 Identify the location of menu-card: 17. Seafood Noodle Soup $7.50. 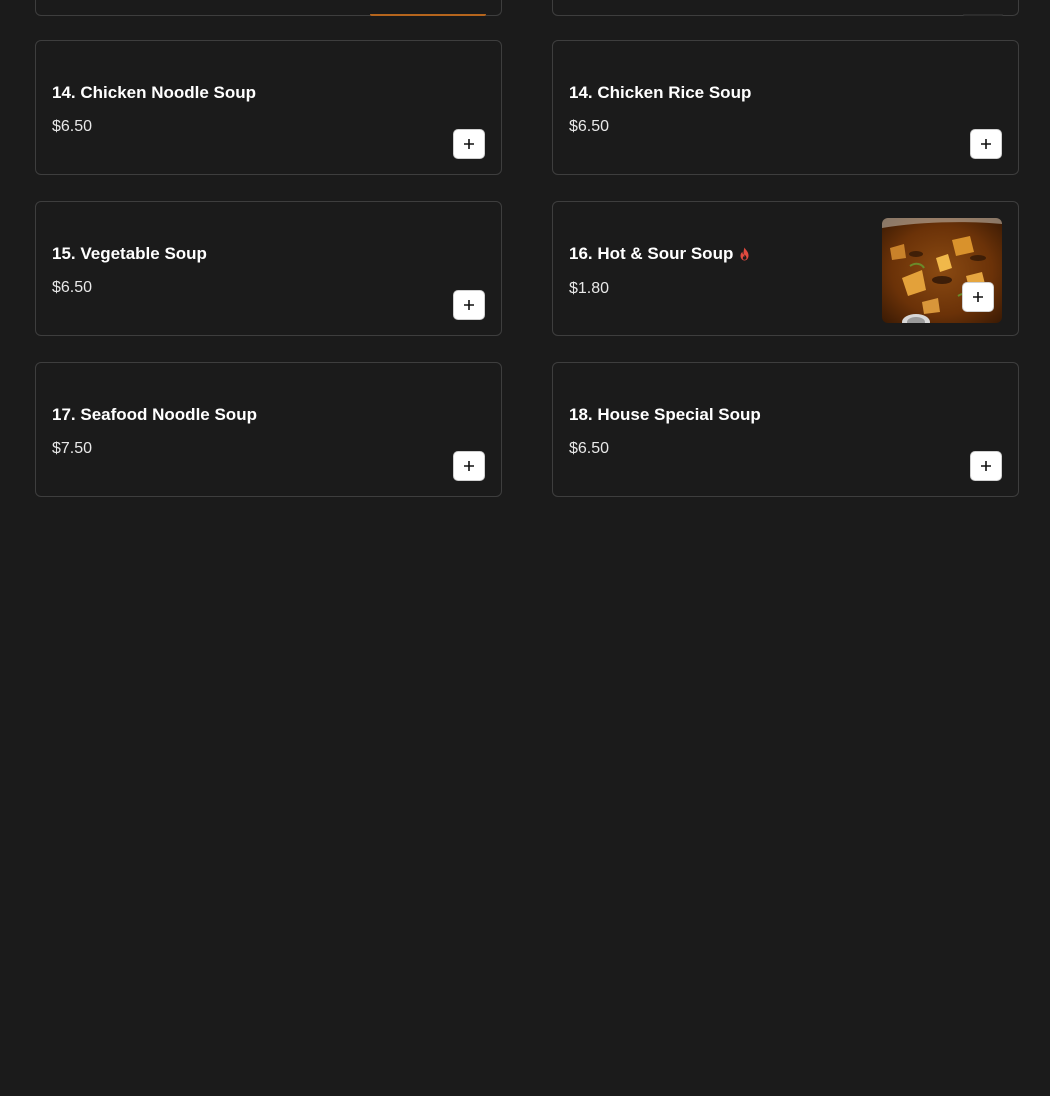
(268, 429).